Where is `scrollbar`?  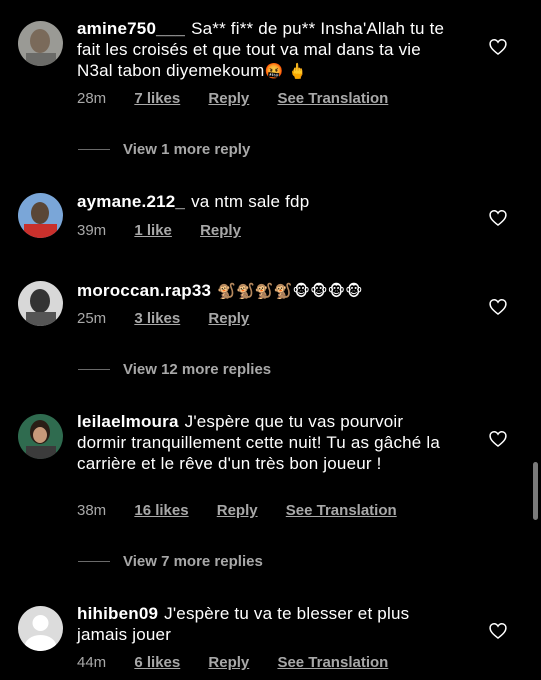
scrollbar is located at coordinates (535, 491).